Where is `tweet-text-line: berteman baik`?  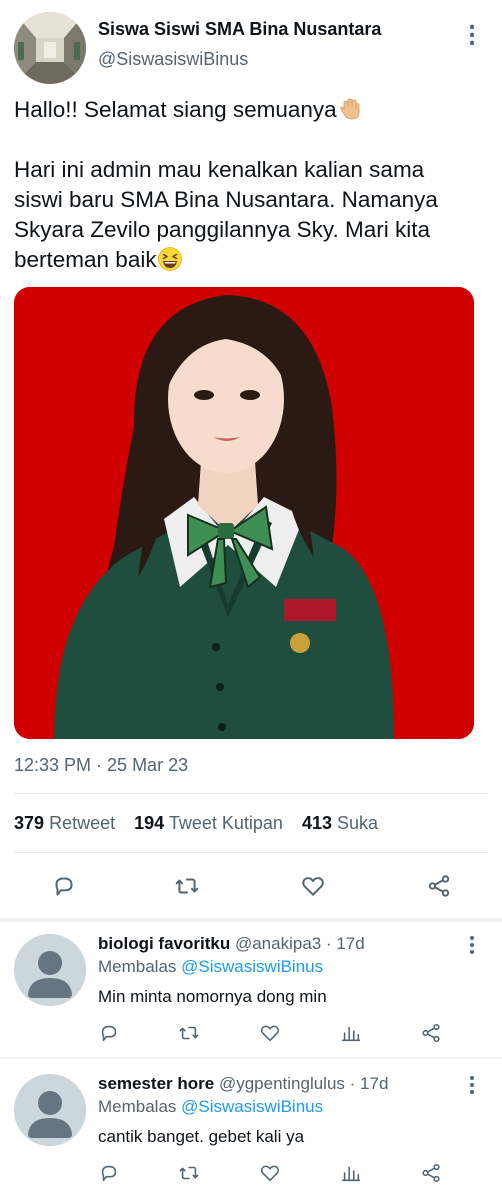
tweet-text-line: berteman baik is located at coordinates (254, 260).